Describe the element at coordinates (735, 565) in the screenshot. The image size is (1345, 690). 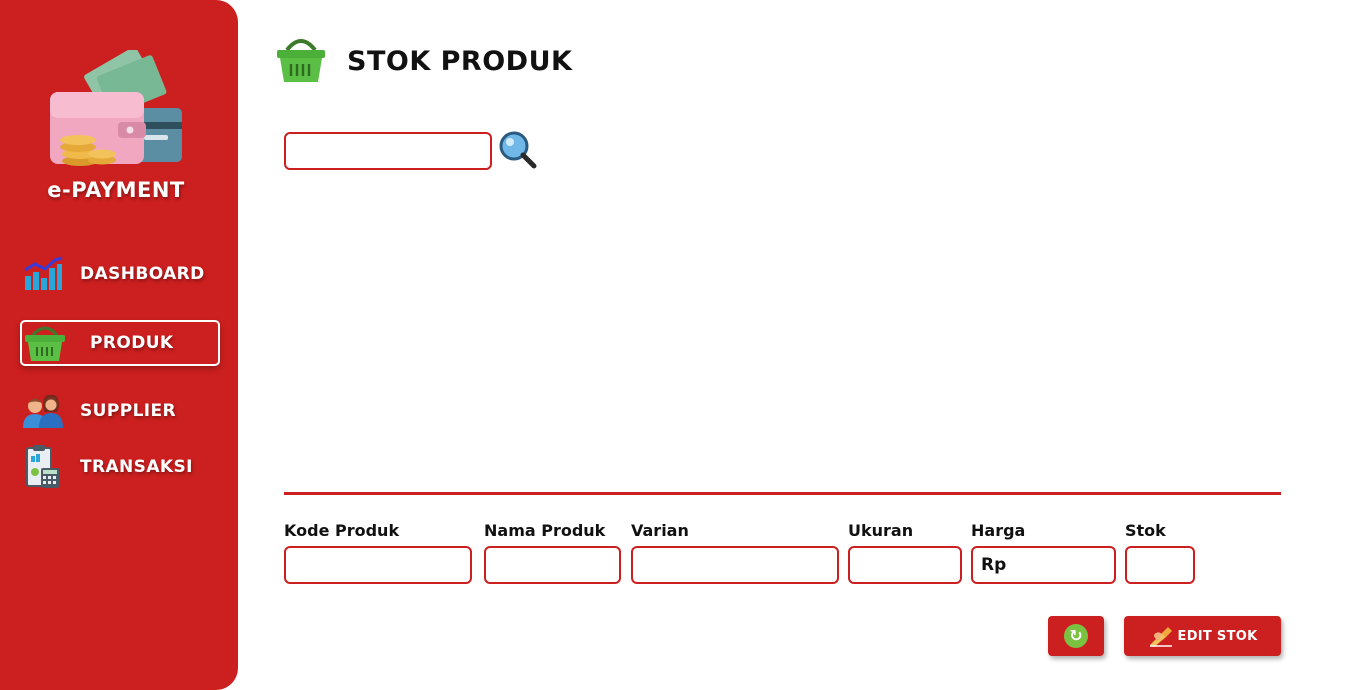
I see `varian-field` at that location.